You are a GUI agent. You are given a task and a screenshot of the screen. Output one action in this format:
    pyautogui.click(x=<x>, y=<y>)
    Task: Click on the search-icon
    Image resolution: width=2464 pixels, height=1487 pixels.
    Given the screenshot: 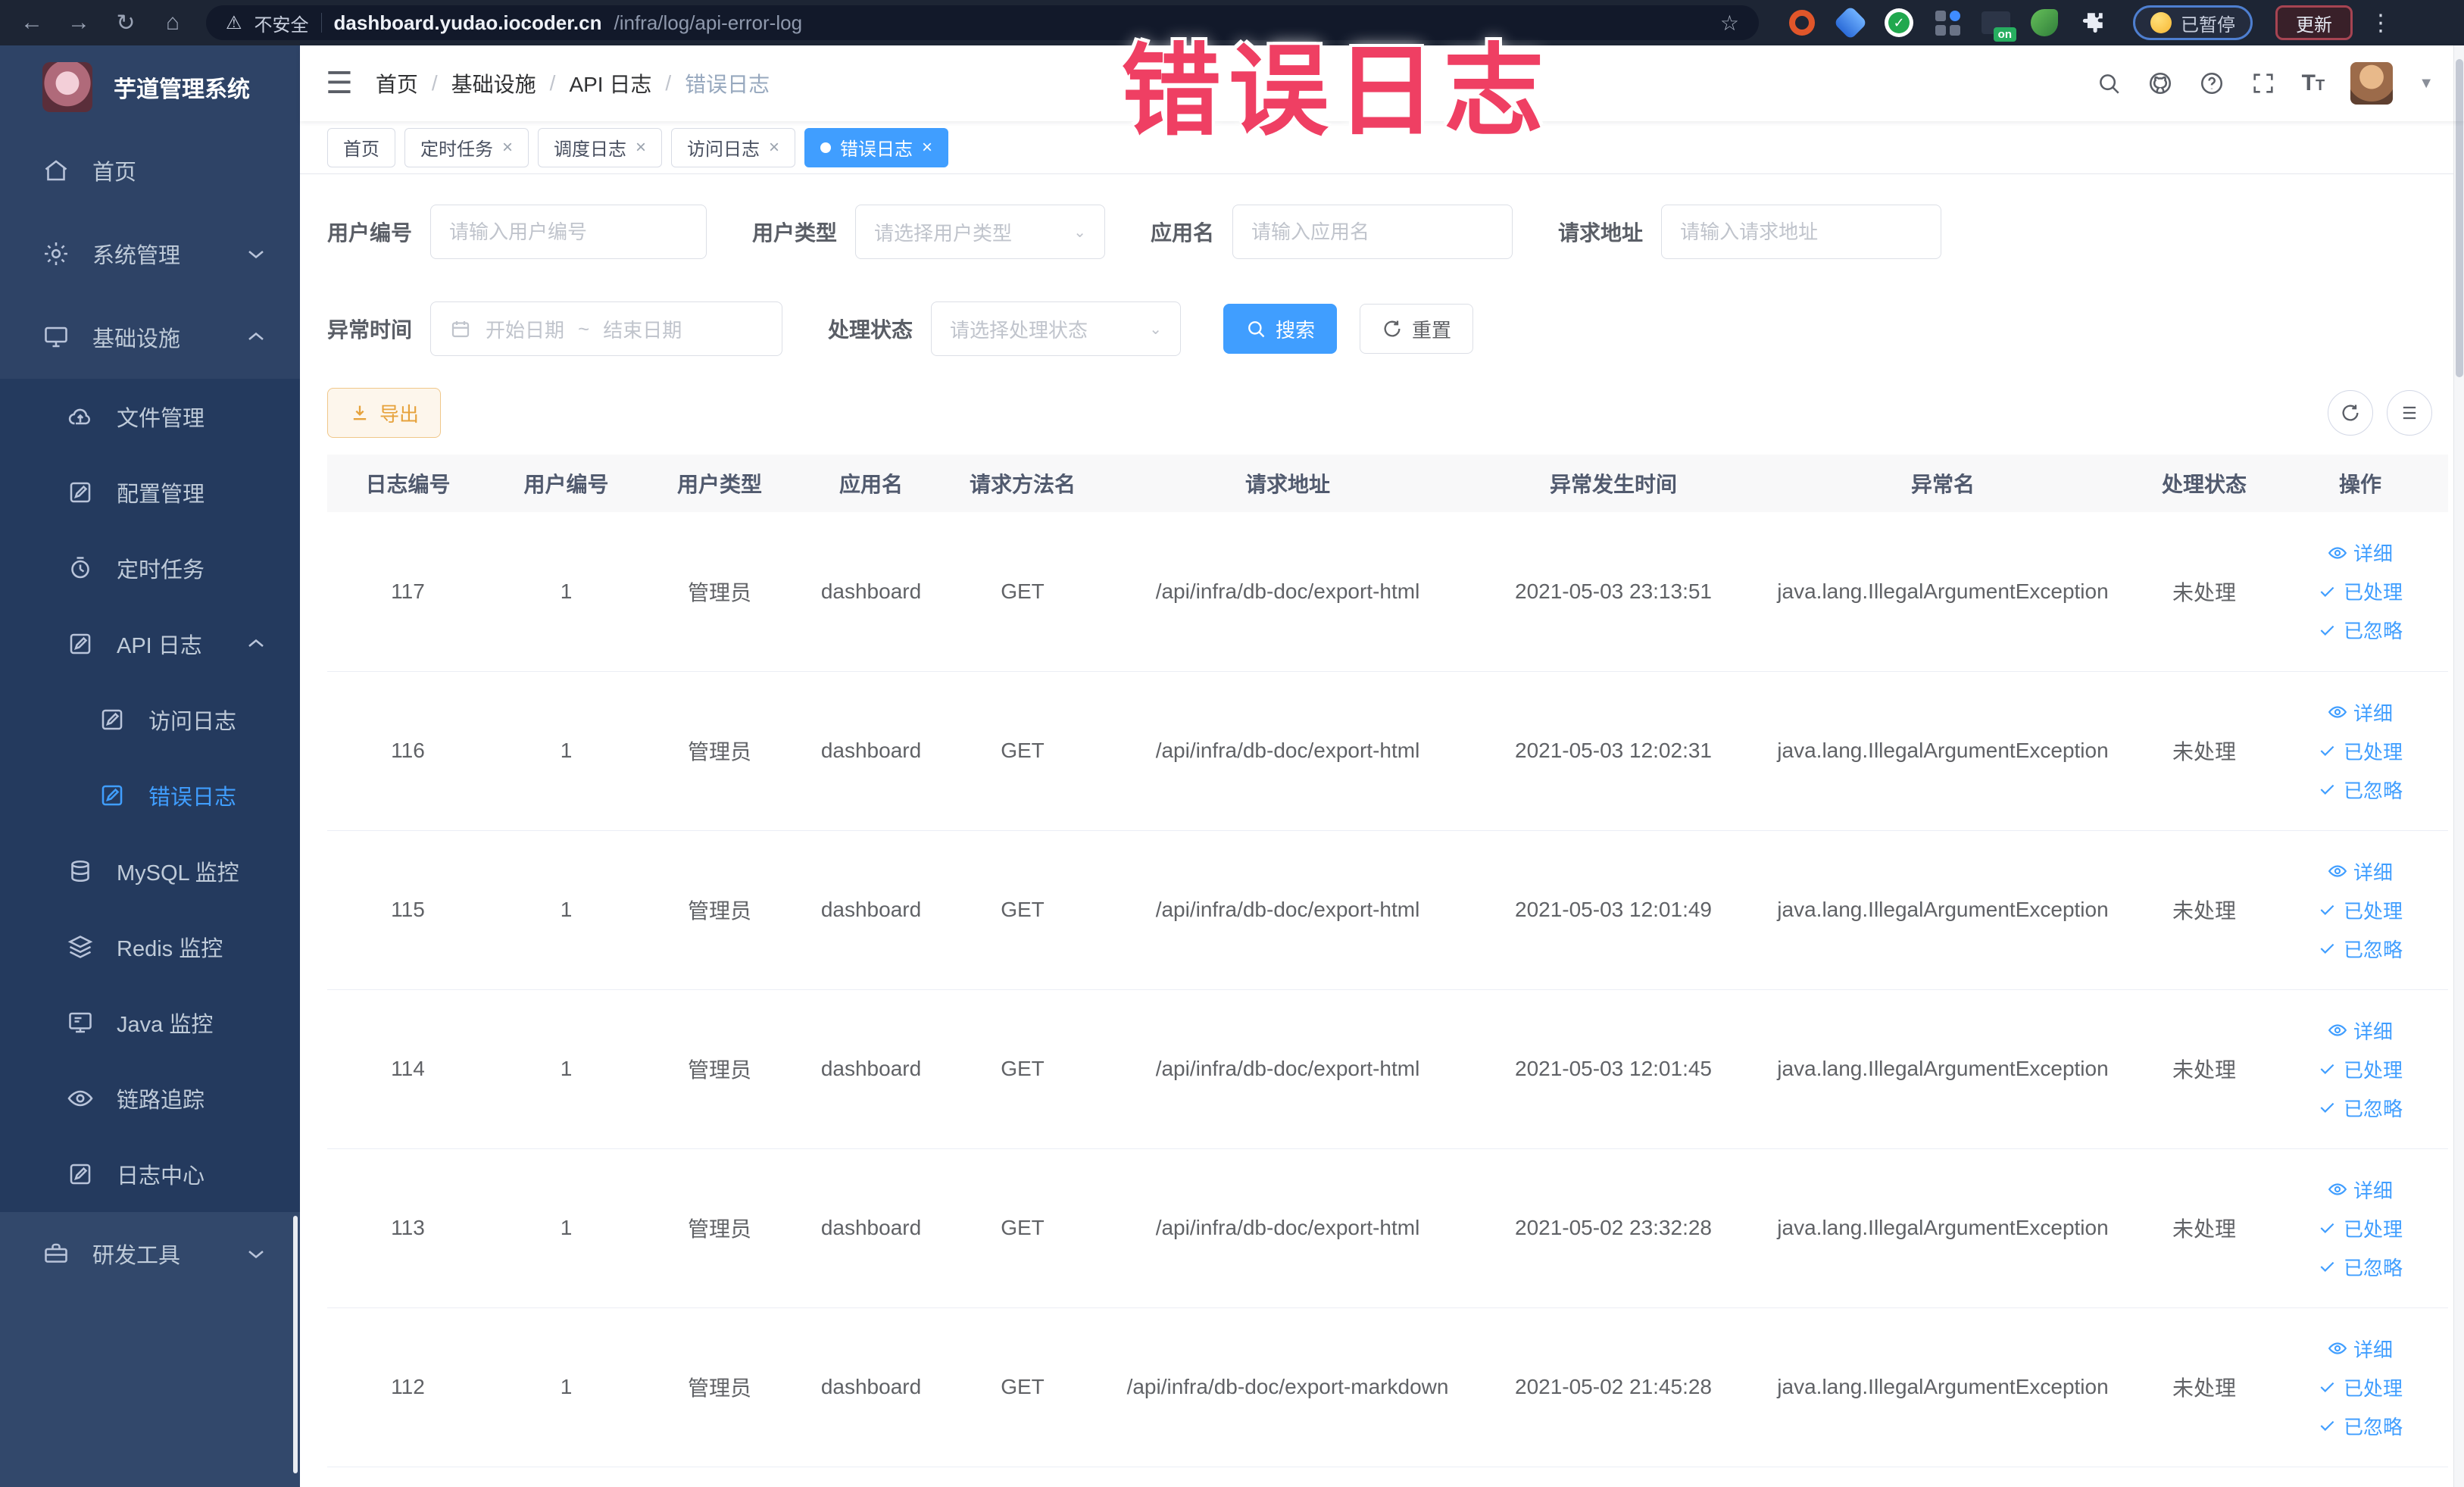 What is the action you would take?
    pyautogui.click(x=2109, y=83)
    